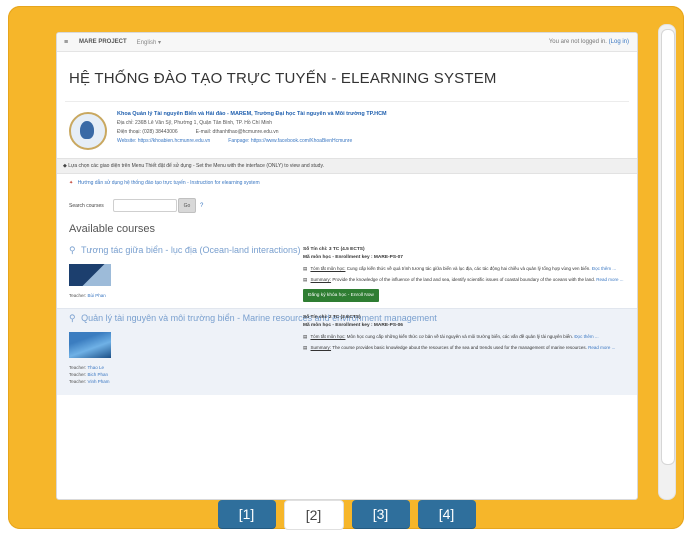 The width and height of the screenshot is (693, 535). What do you see at coordinates (112, 229) in the screenshot?
I see `available-courses-heading: Available courses` at bounding box center [112, 229].